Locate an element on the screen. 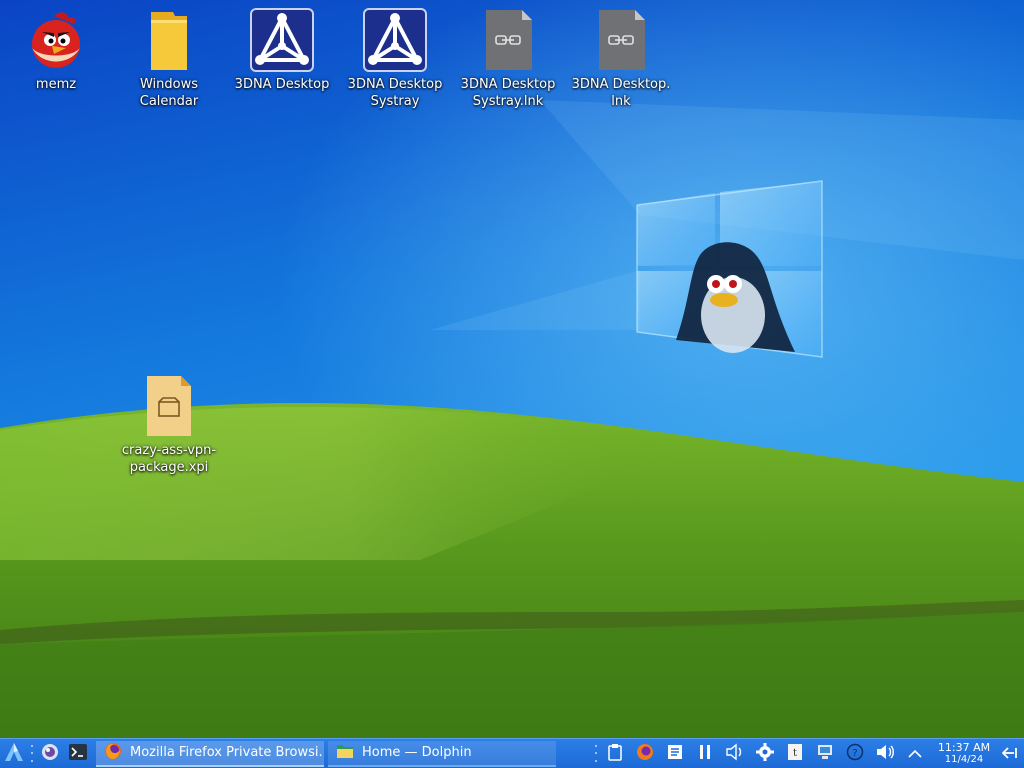 This screenshot has width=1024, height=768. firefox-icon is located at coordinates (113, 753).